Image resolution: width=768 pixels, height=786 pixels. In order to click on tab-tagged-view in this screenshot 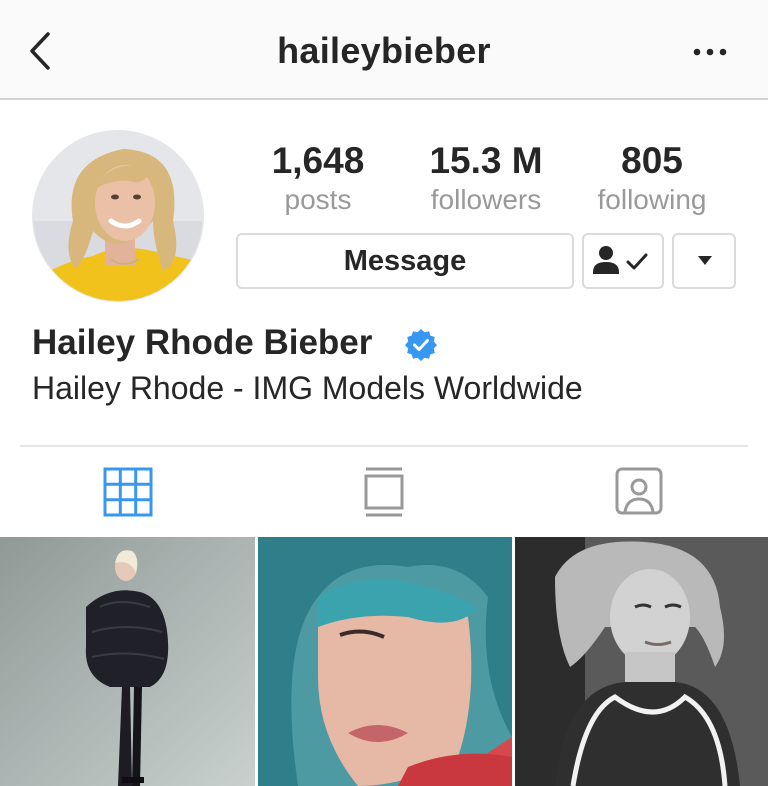, I will do `click(639, 491)`.